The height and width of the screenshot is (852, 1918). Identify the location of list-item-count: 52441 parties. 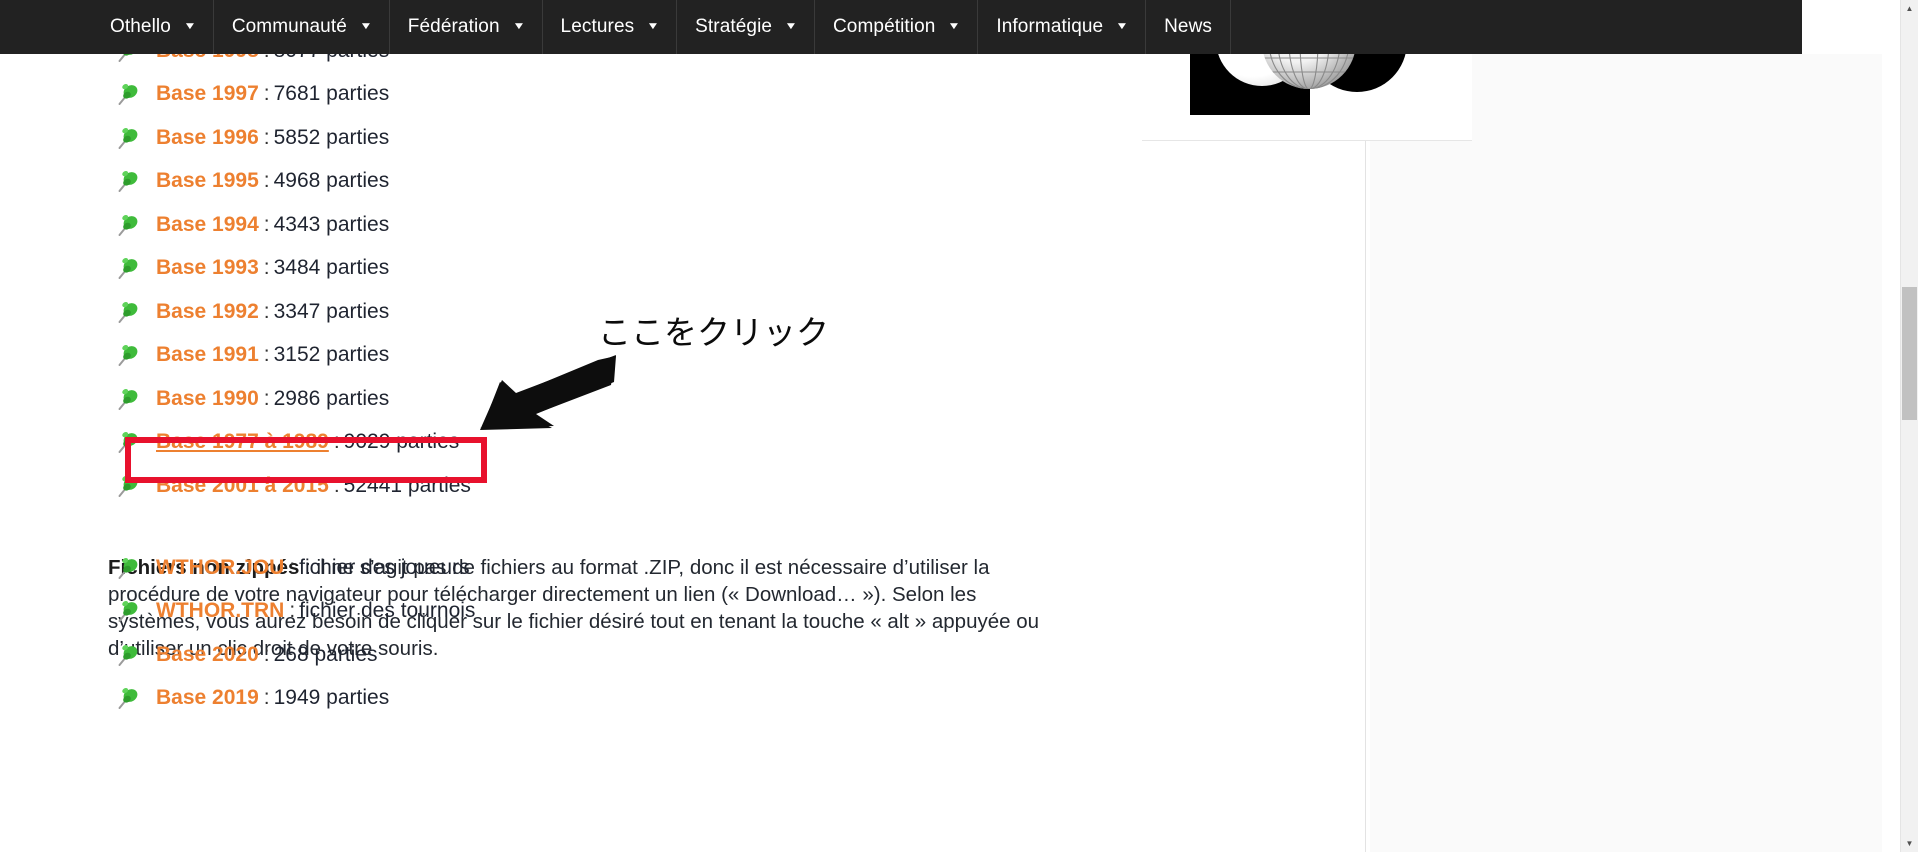
(407, 485).